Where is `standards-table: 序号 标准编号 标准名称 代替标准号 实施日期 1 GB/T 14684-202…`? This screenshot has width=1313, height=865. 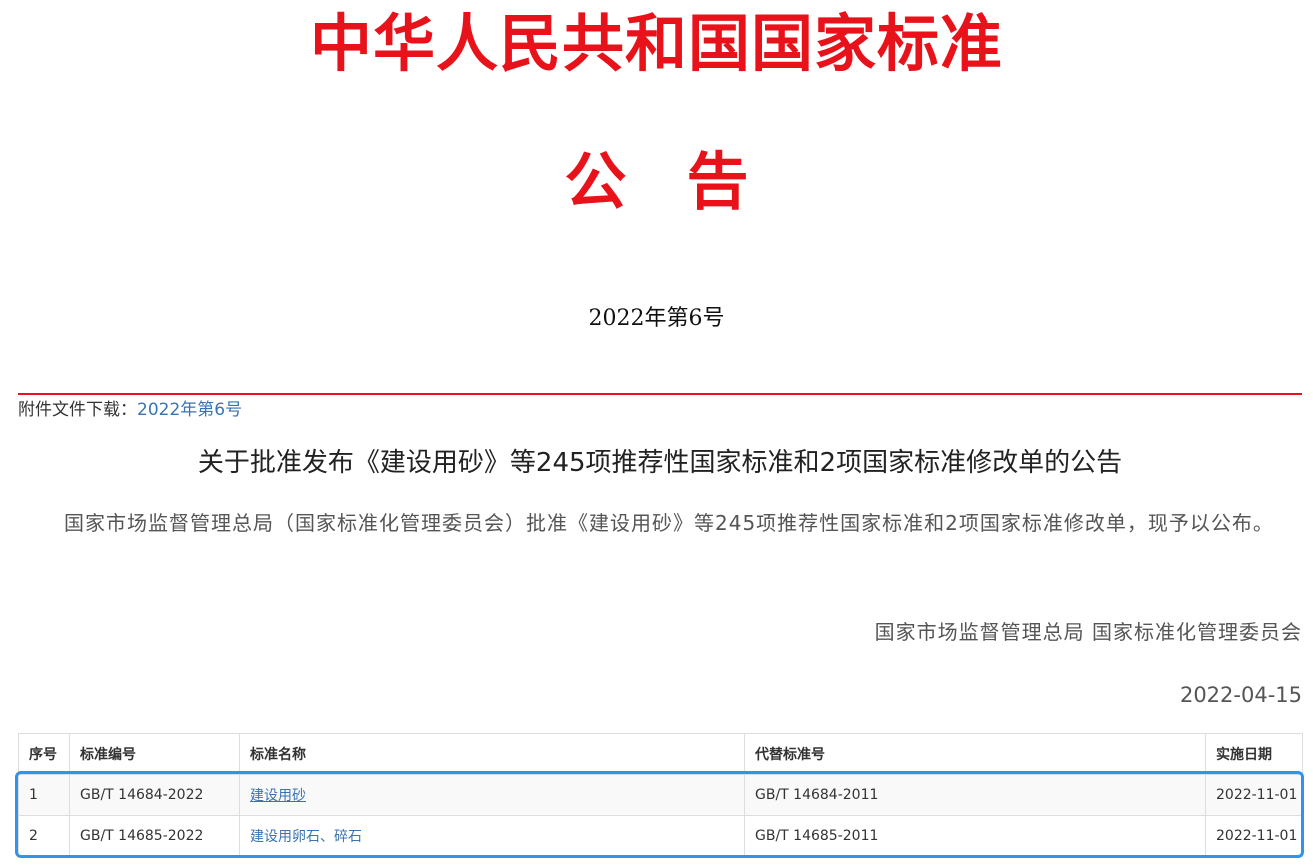 standards-table: 序号 标准编号 标准名称 代替标准号 实施日期 1 GB/T 14684-202… is located at coordinates (660, 795).